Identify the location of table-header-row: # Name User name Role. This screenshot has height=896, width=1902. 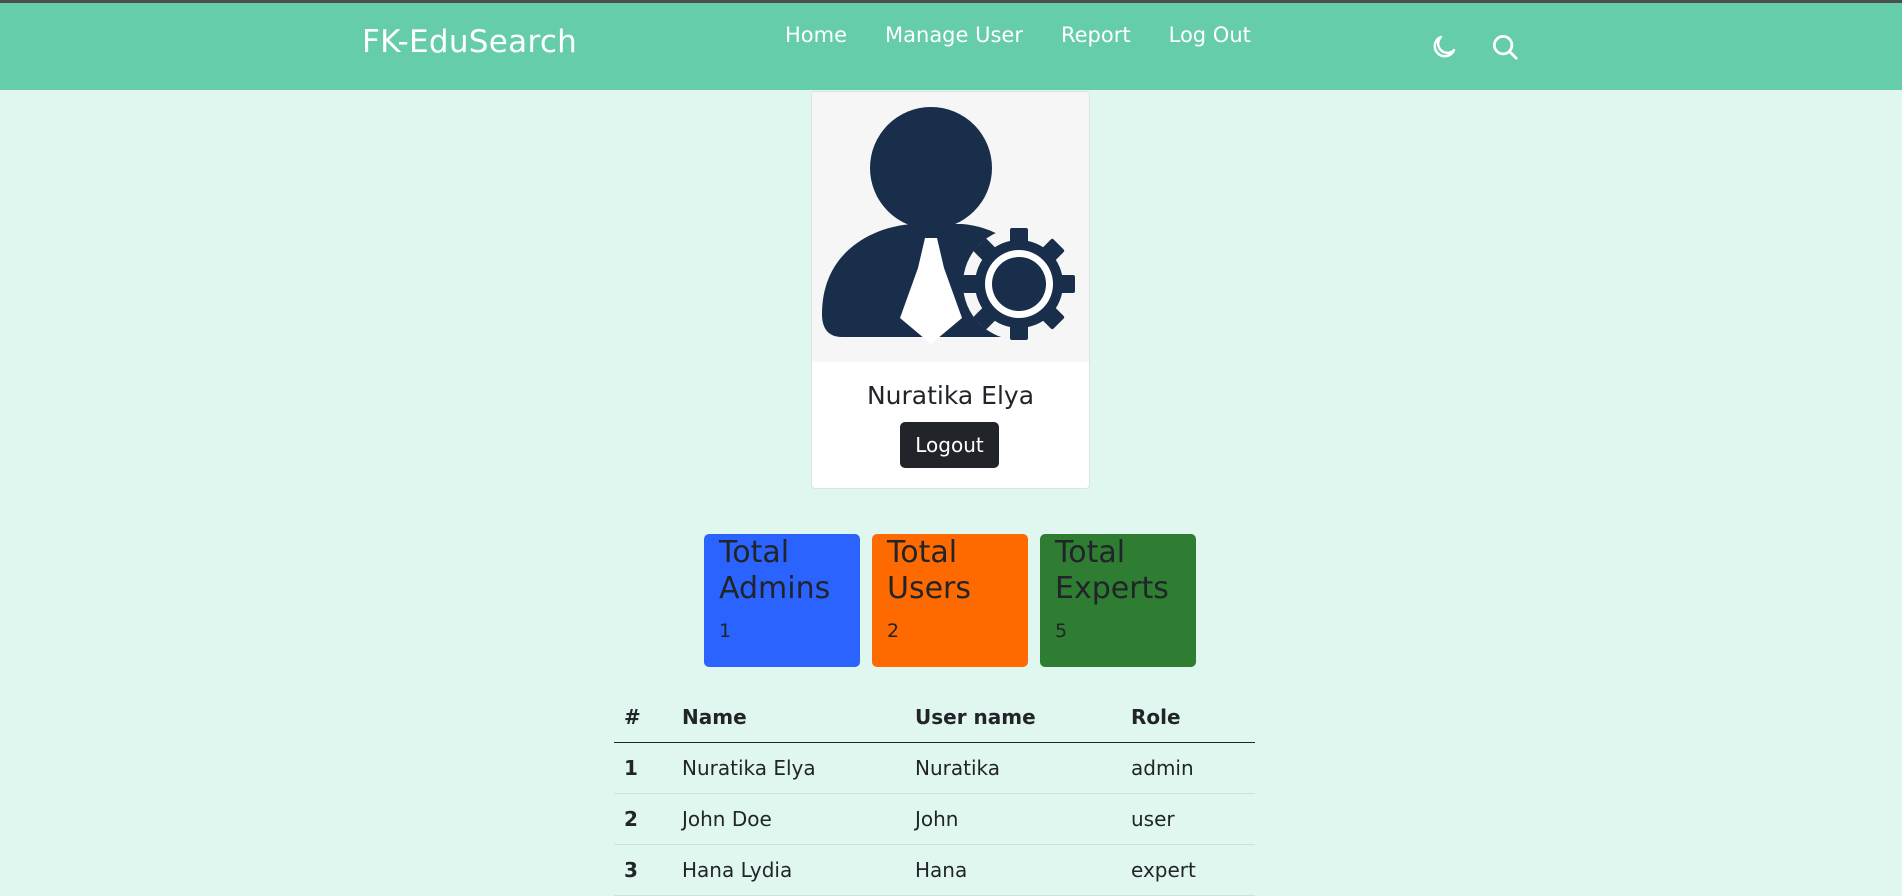
(934, 717).